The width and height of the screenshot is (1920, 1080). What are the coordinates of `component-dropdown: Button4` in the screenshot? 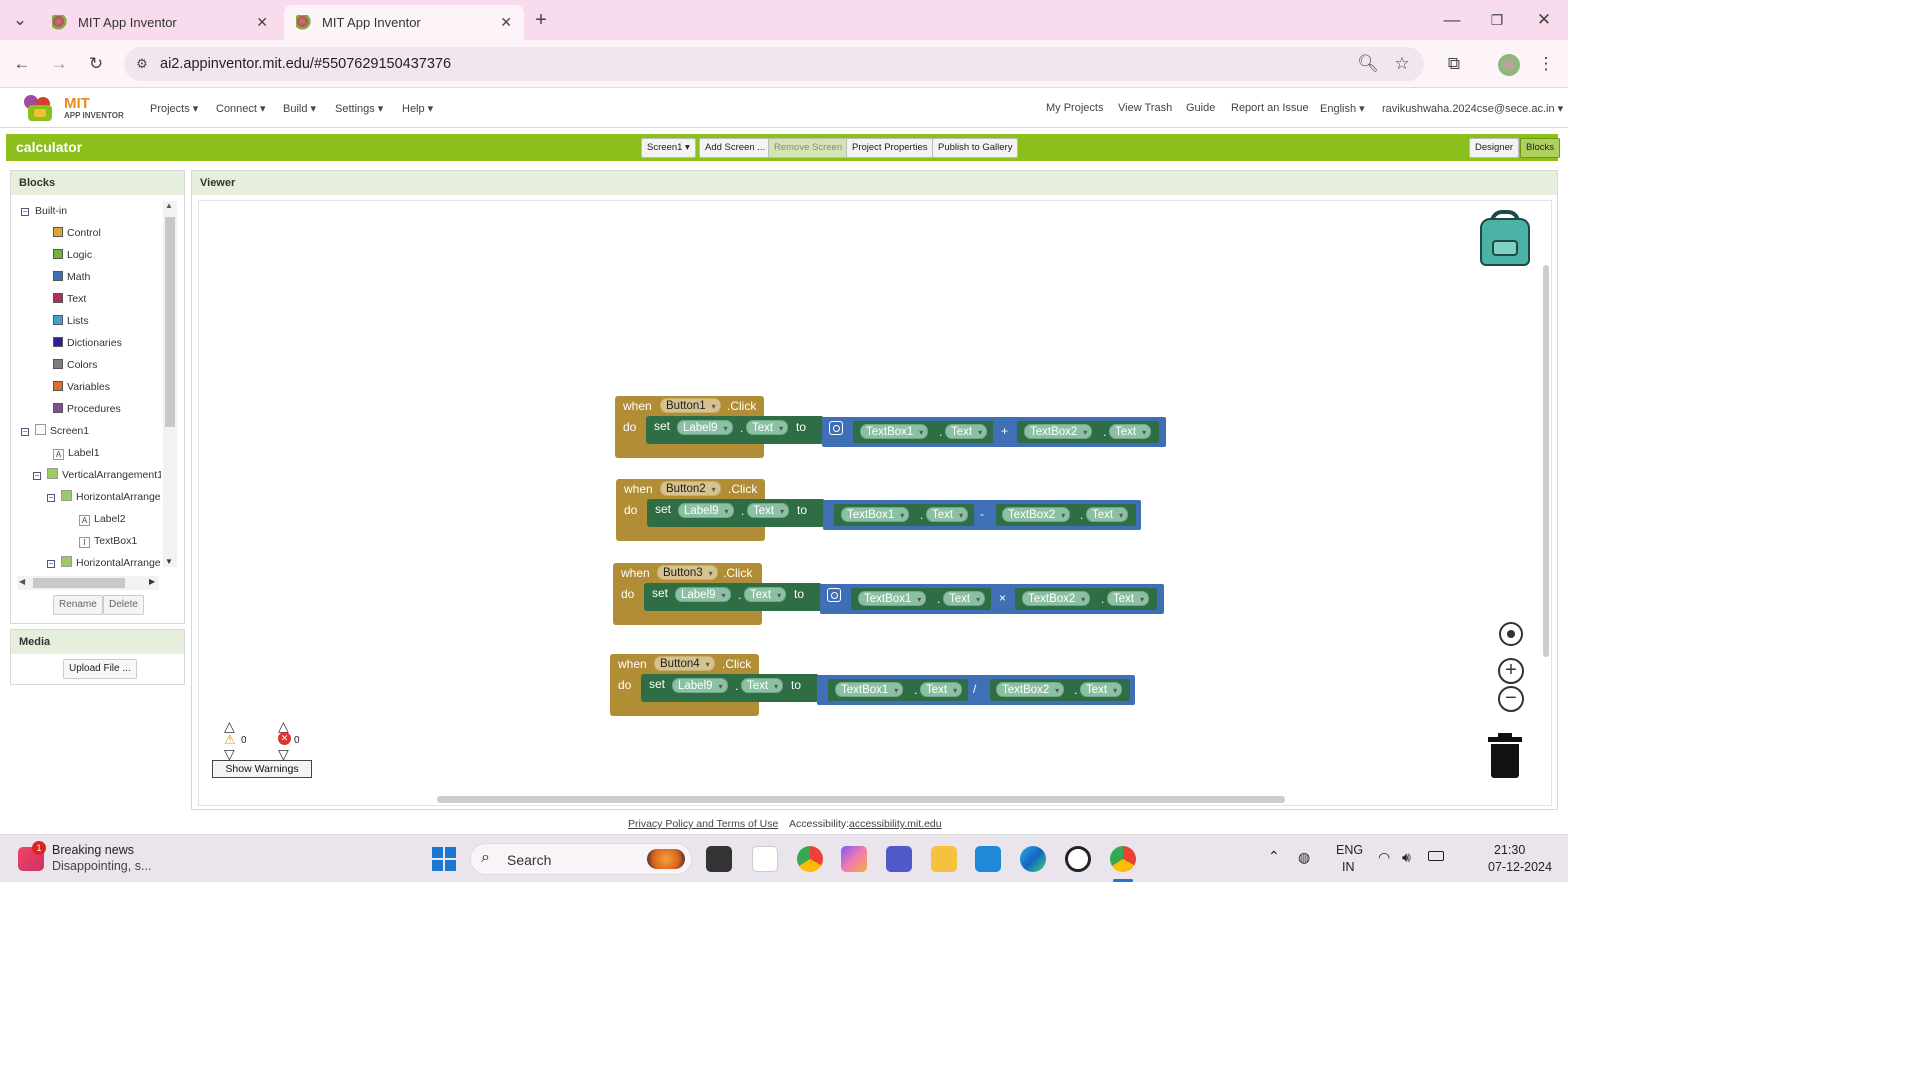 It's located at (684, 664).